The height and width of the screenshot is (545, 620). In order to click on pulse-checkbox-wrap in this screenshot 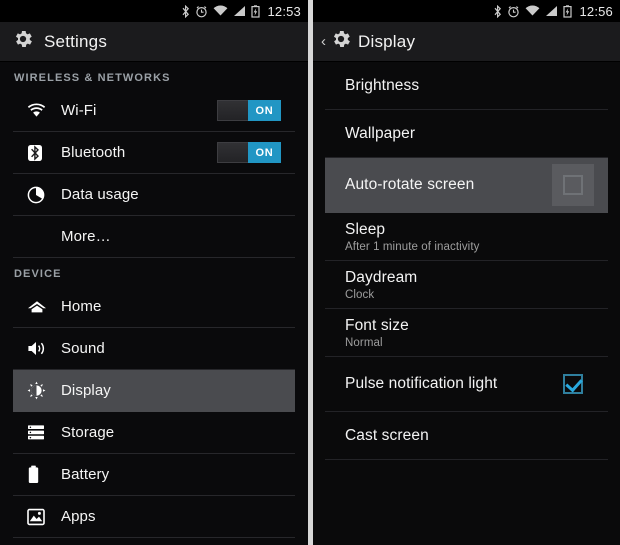, I will do `click(573, 384)`.